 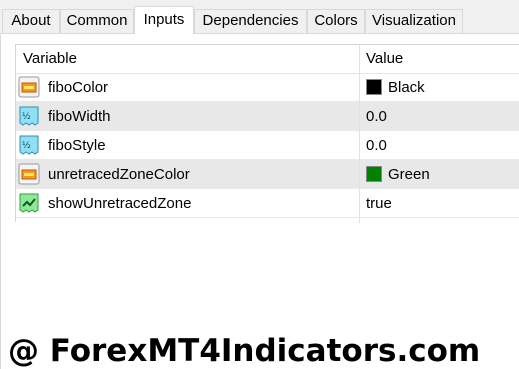 I want to click on bool-param-icon, so click(x=29, y=203).